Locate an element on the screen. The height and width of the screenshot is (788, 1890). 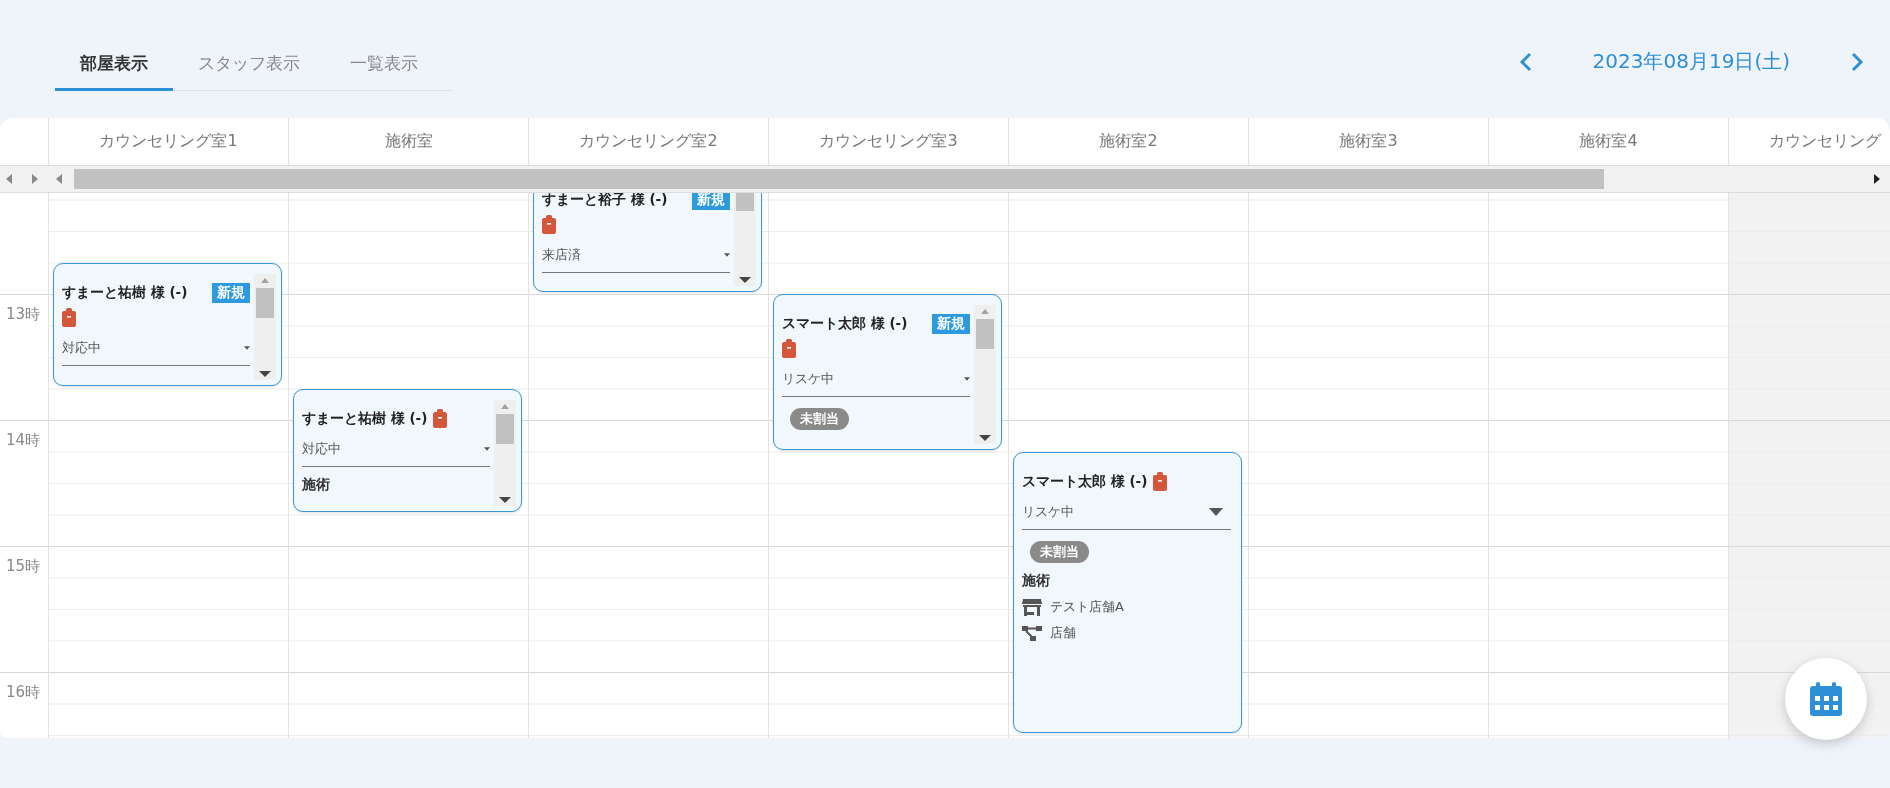
customer-name: すまーと裕子 様 (-) is located at coordinates (605, 201).